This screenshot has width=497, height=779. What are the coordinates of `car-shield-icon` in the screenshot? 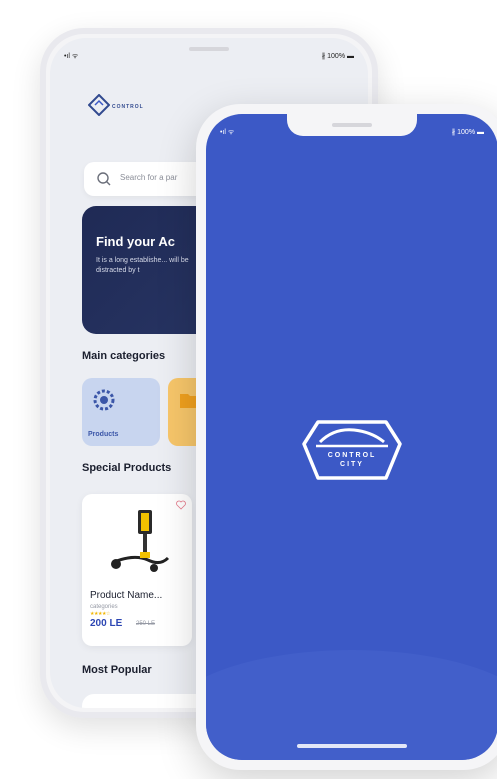 It's located at (352, 450).